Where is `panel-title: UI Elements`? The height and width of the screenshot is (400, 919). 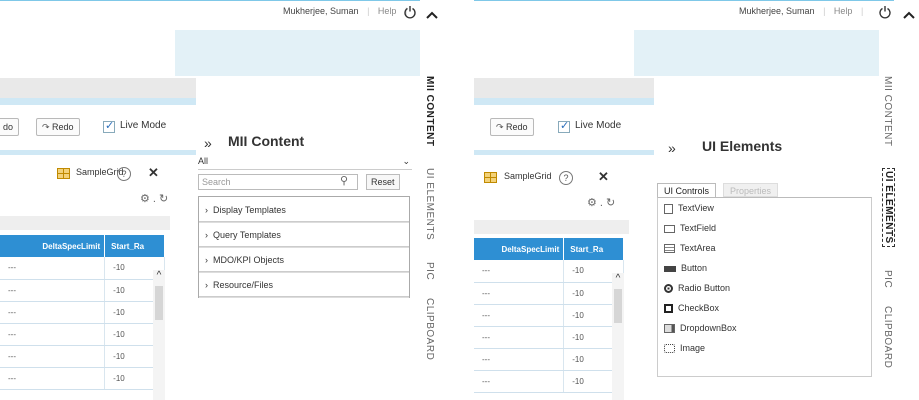
panel-title: UI Elements is located at coordinates (742, 146).